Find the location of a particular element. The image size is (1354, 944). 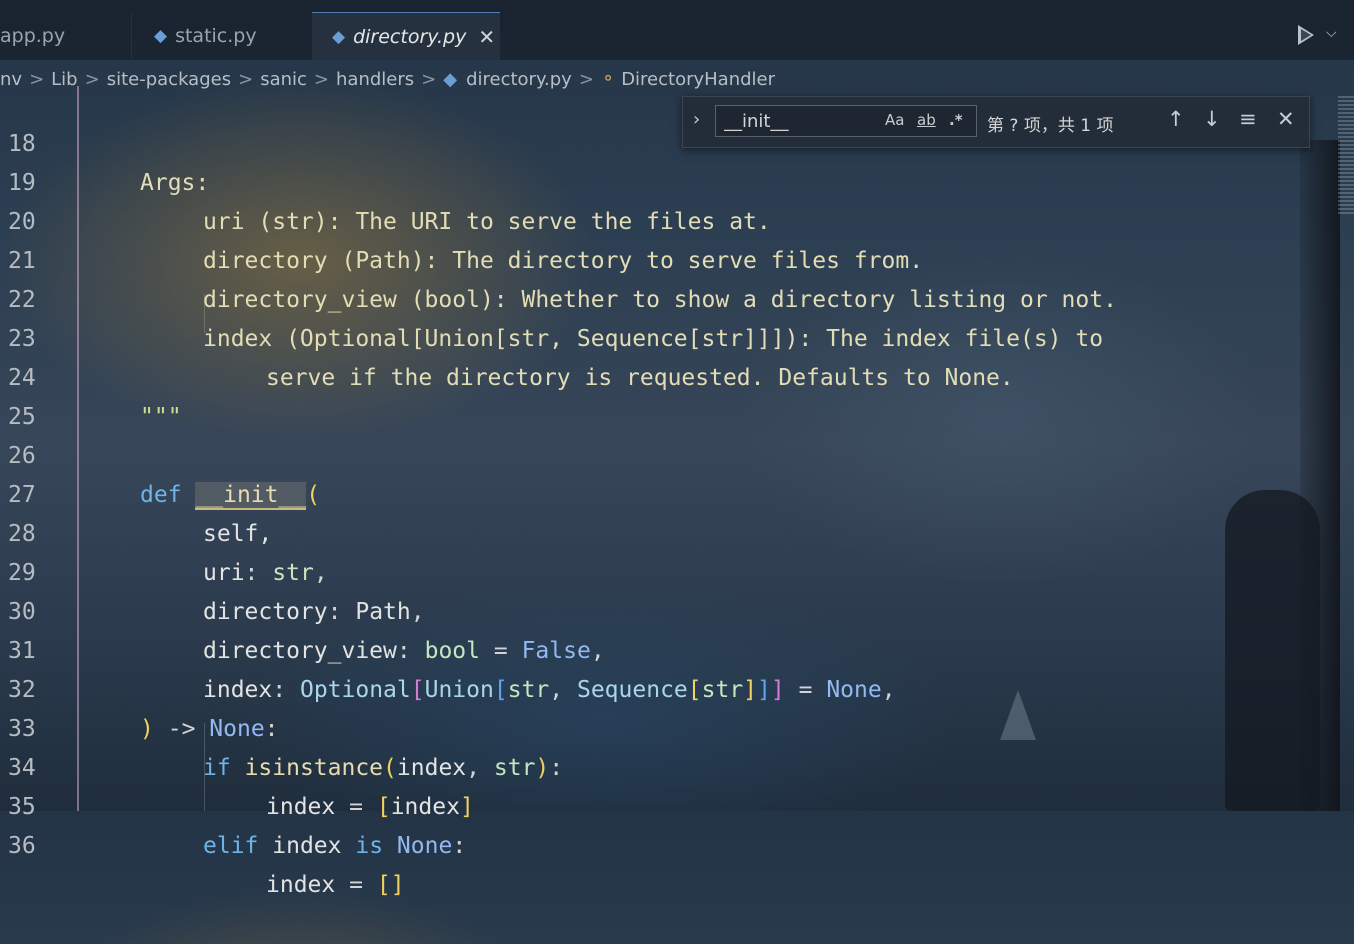

bracket: ( is located at coordinates (390, 768).